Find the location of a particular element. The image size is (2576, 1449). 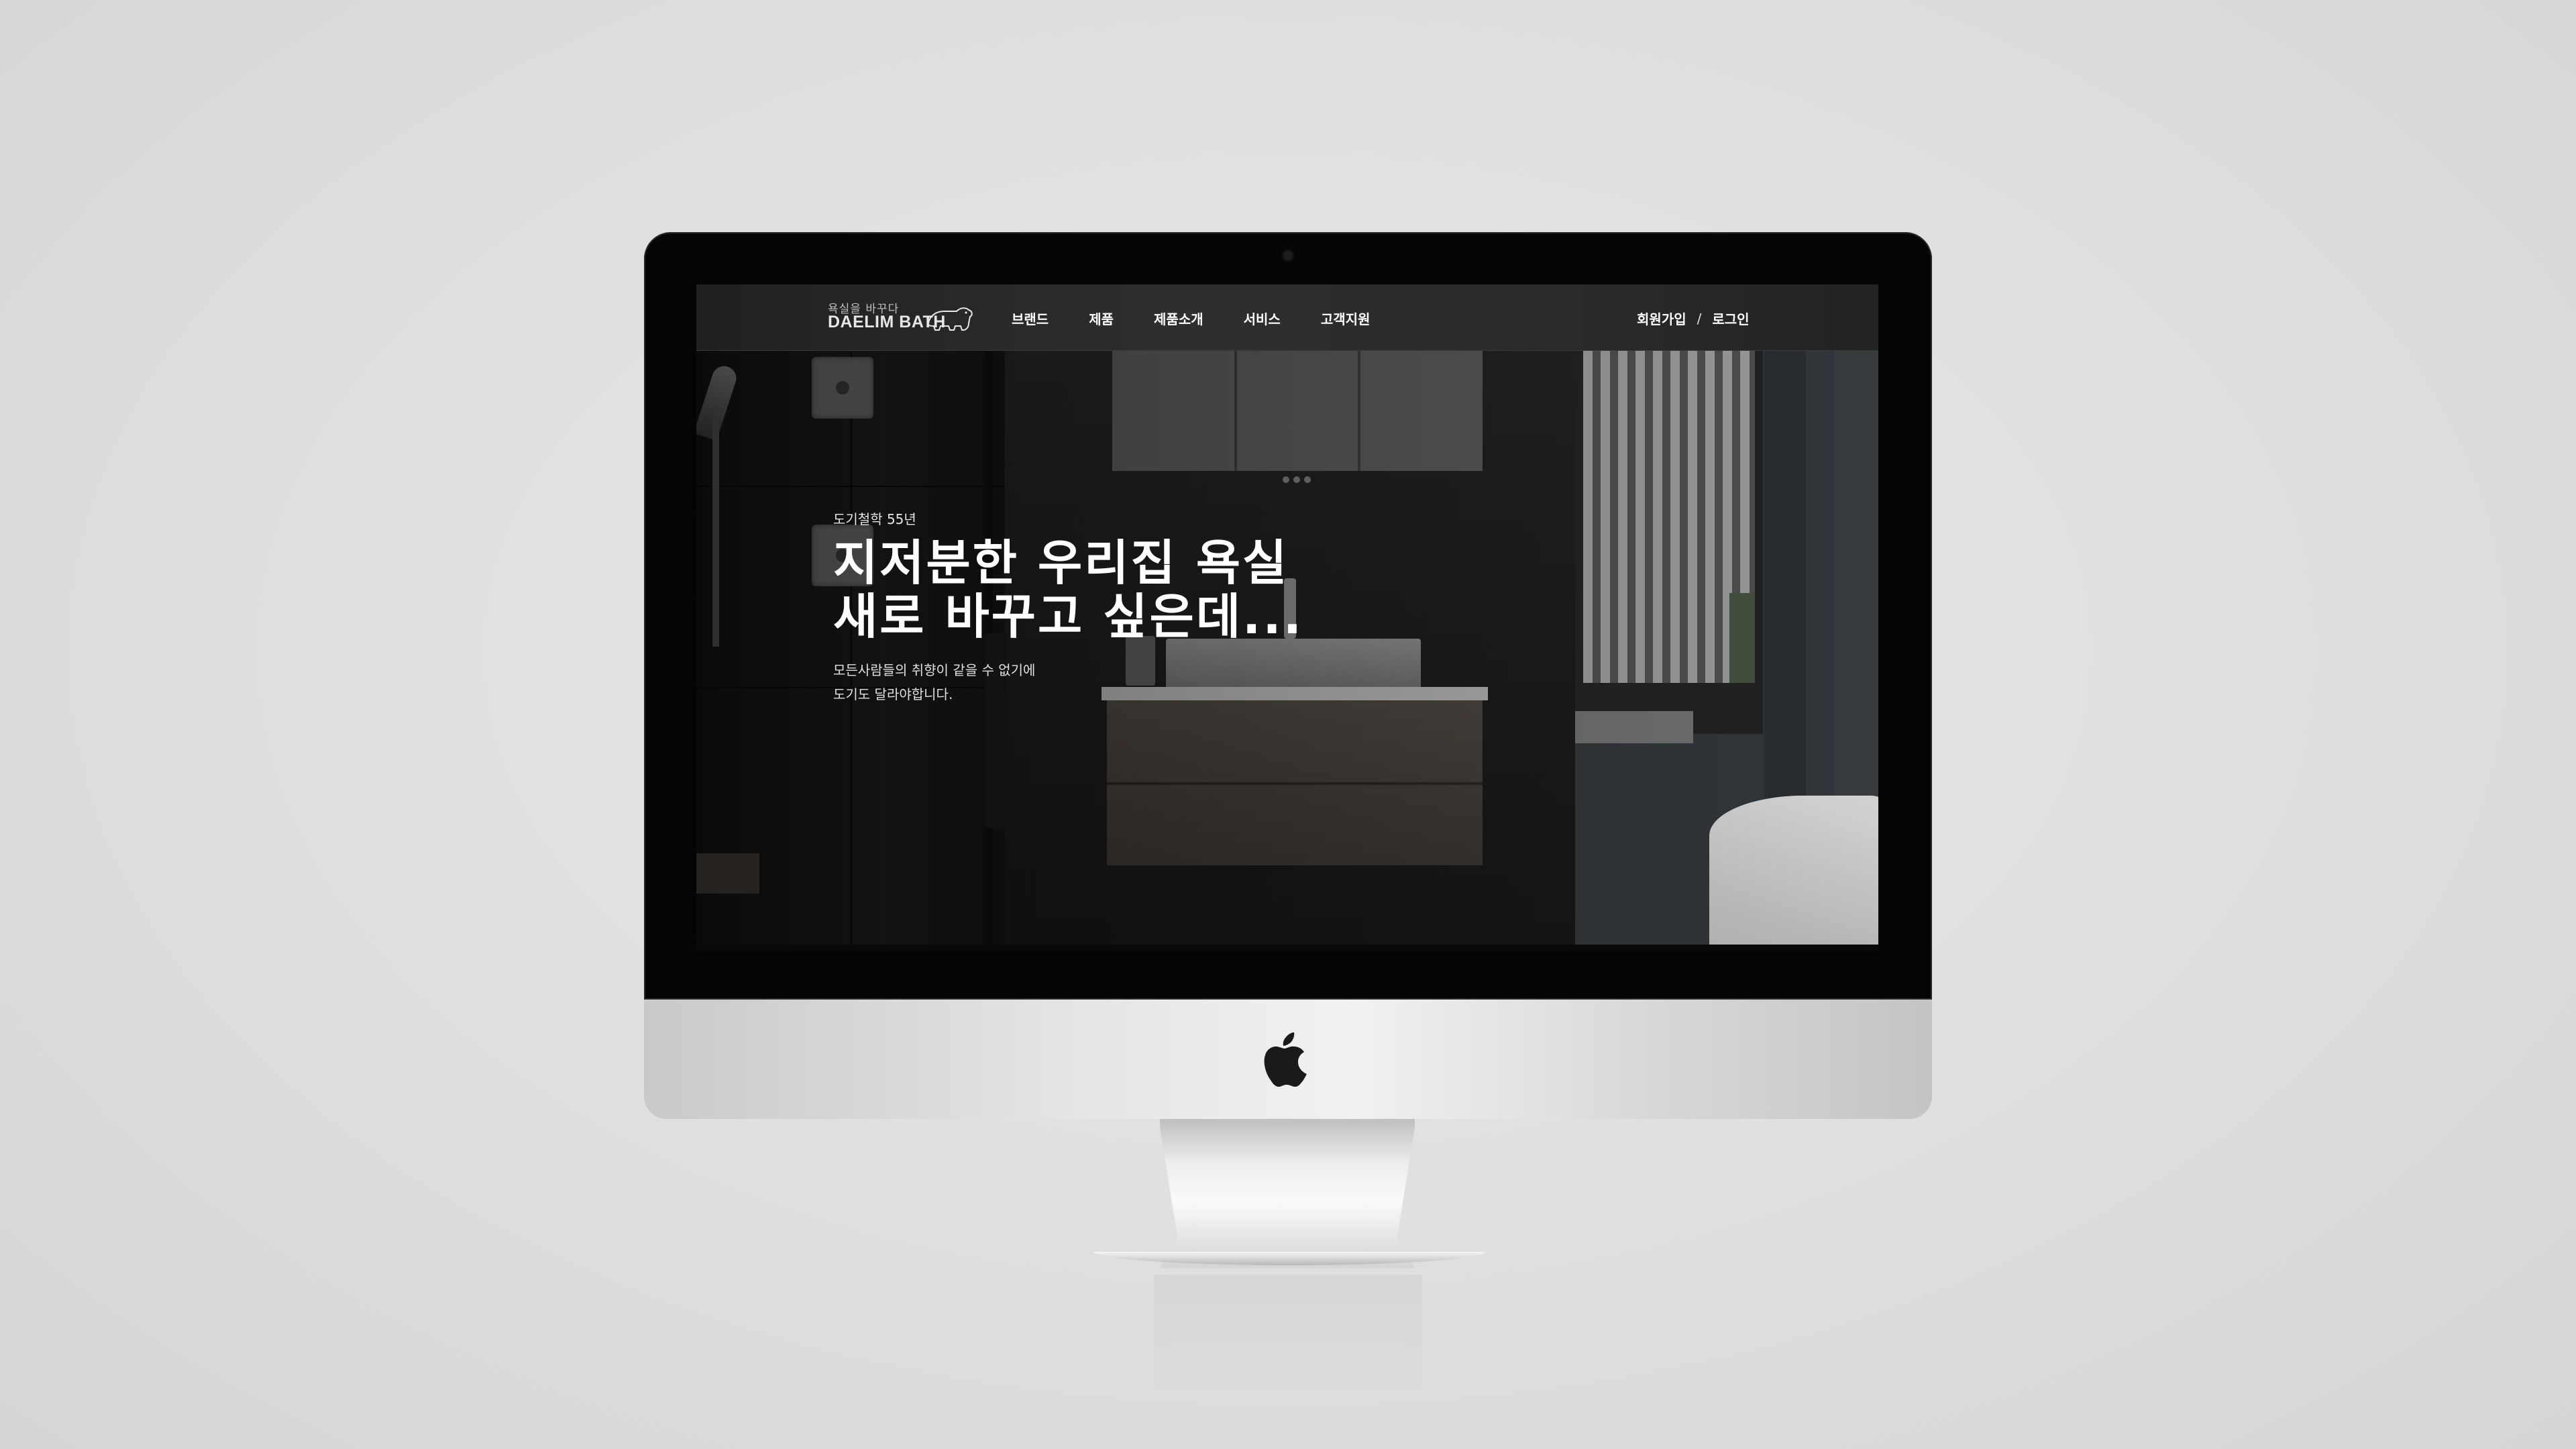

nav-item-support: 고객지원 is located at coordinates (1346, 318).